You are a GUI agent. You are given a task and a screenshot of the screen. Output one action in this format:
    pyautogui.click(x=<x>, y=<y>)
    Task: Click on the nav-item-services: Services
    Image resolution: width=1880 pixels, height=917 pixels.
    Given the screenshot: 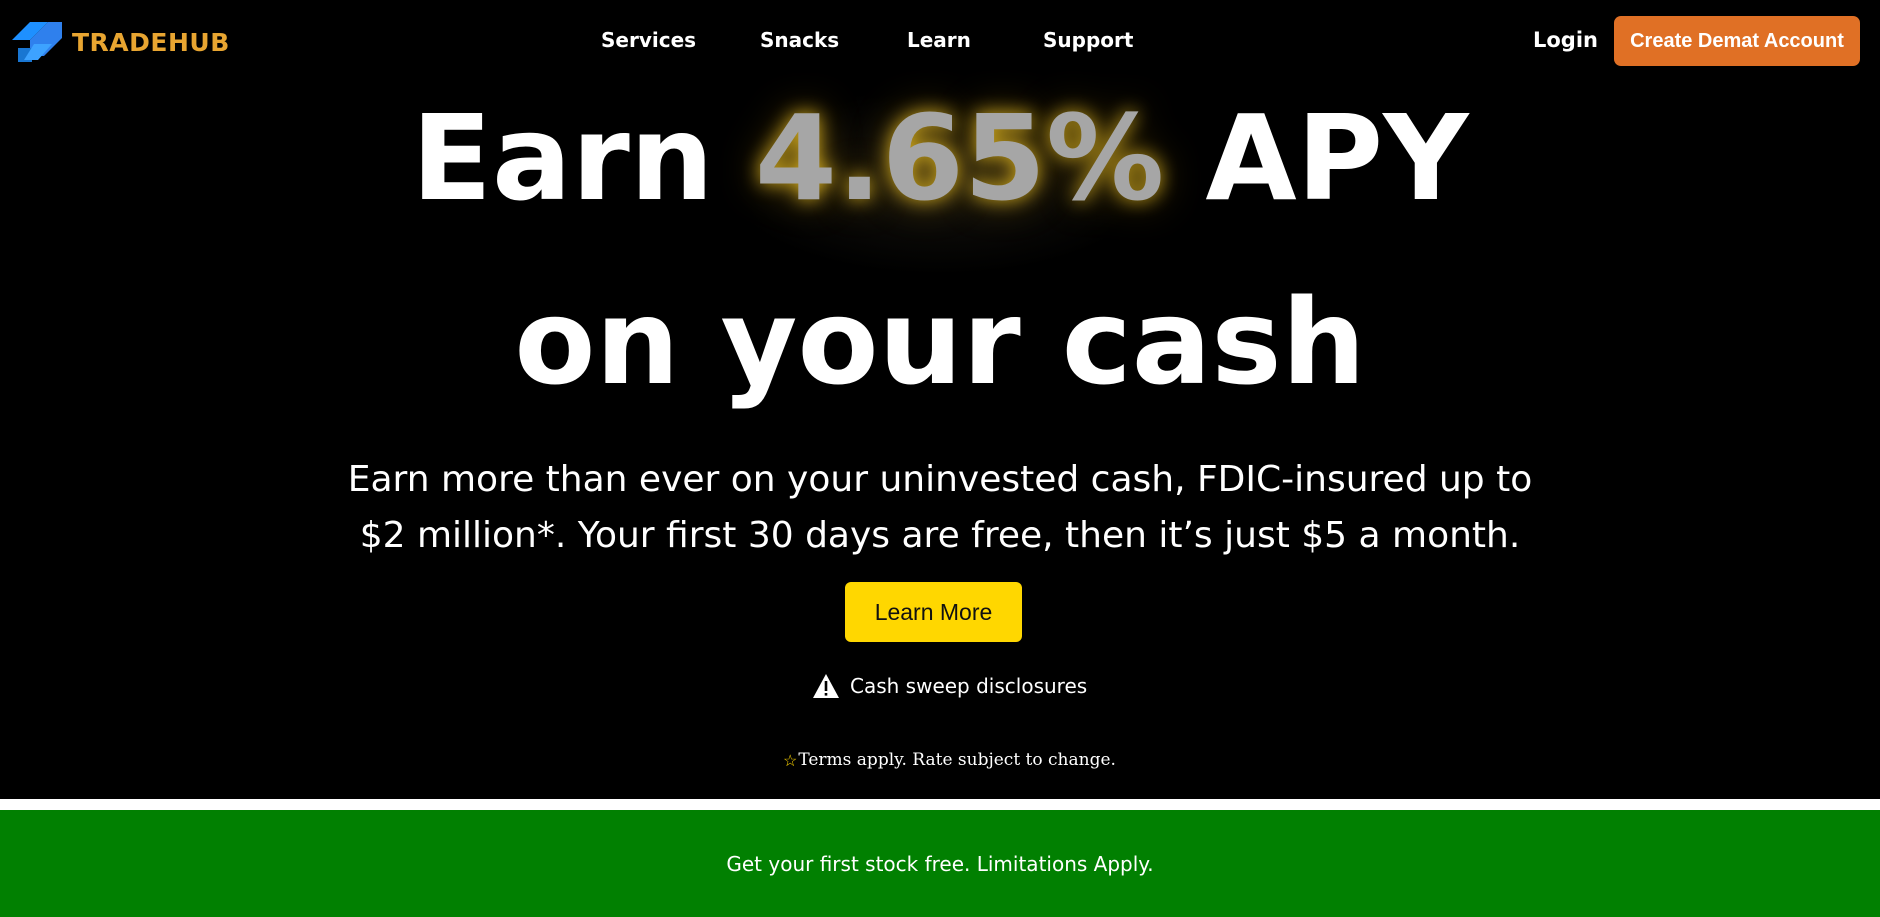 What is the action you would take?
    pyautogui.click(x=648, y=40)
    